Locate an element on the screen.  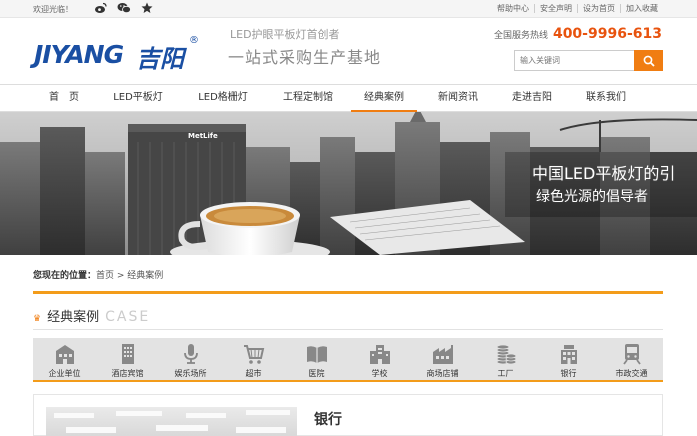
site-logo: JIYANG 吉阳 ® is located at coordinates (119, 55).